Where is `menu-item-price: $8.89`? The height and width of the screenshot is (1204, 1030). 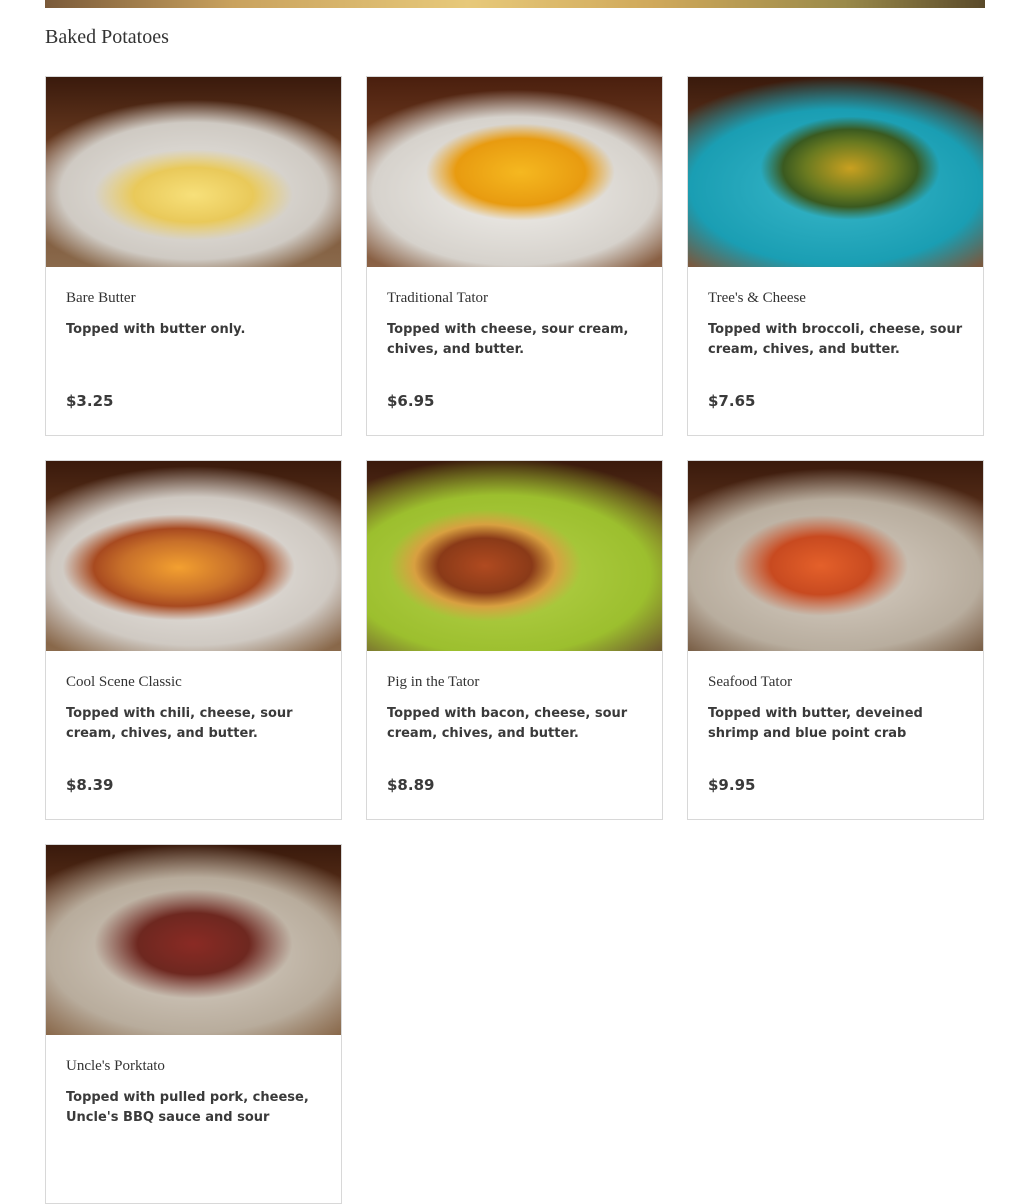 menu-item-price: $8.89 is located at coordinates (411, 785).